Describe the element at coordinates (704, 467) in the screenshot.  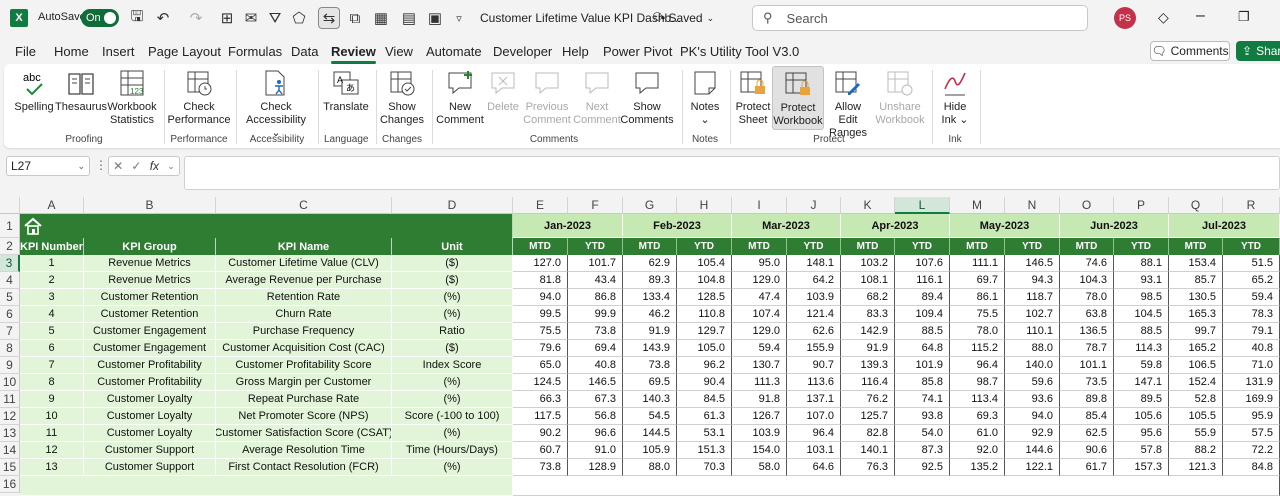
I see `ytd-value: 70.3` at that location.